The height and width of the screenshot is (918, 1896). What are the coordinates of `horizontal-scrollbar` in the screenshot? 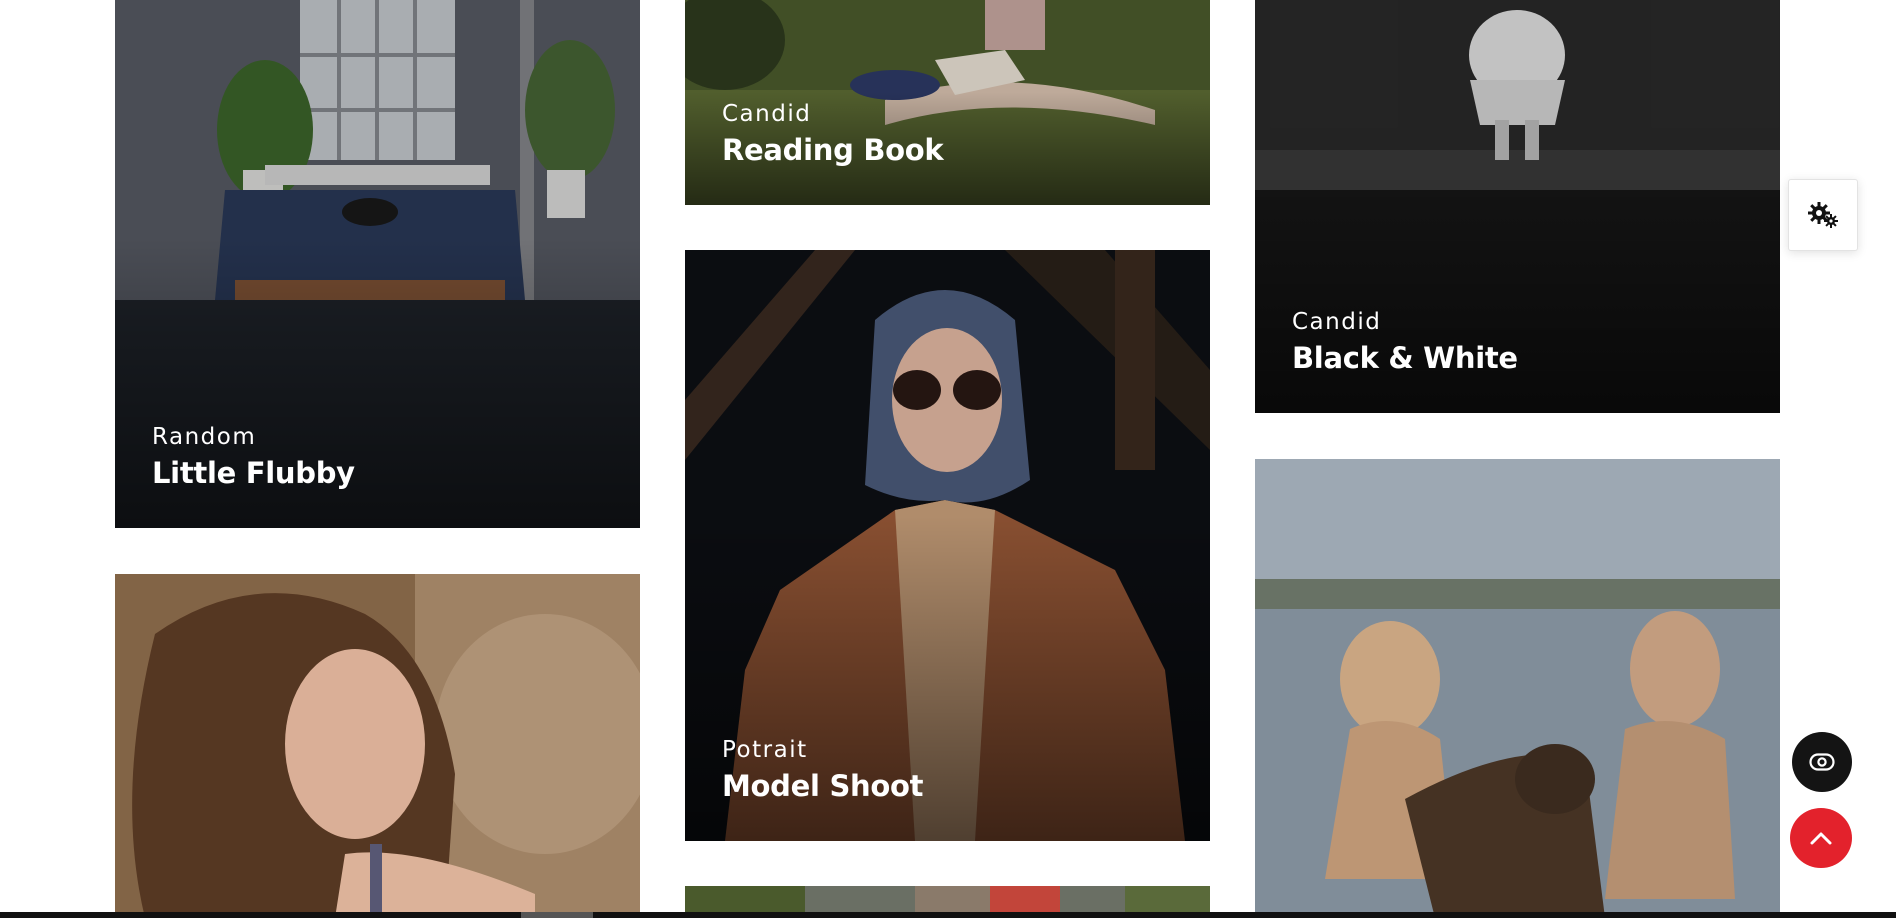 It's located at (948, 915).